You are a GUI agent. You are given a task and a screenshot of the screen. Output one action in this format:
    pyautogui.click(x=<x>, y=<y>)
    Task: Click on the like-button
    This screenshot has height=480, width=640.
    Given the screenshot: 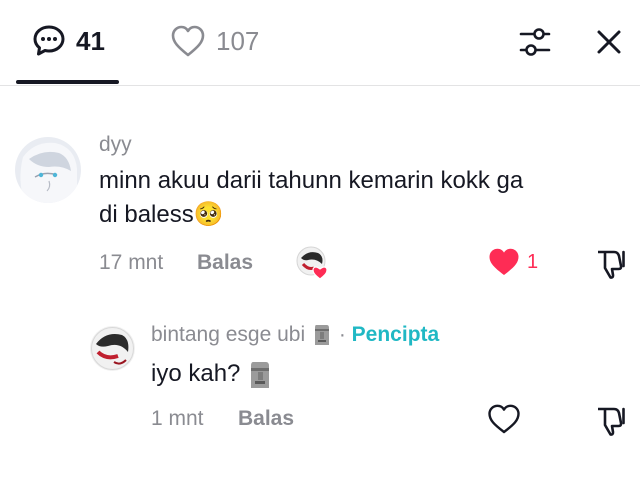 What is the action you would take?
    pyautogui.click(x=504, y=419)
    